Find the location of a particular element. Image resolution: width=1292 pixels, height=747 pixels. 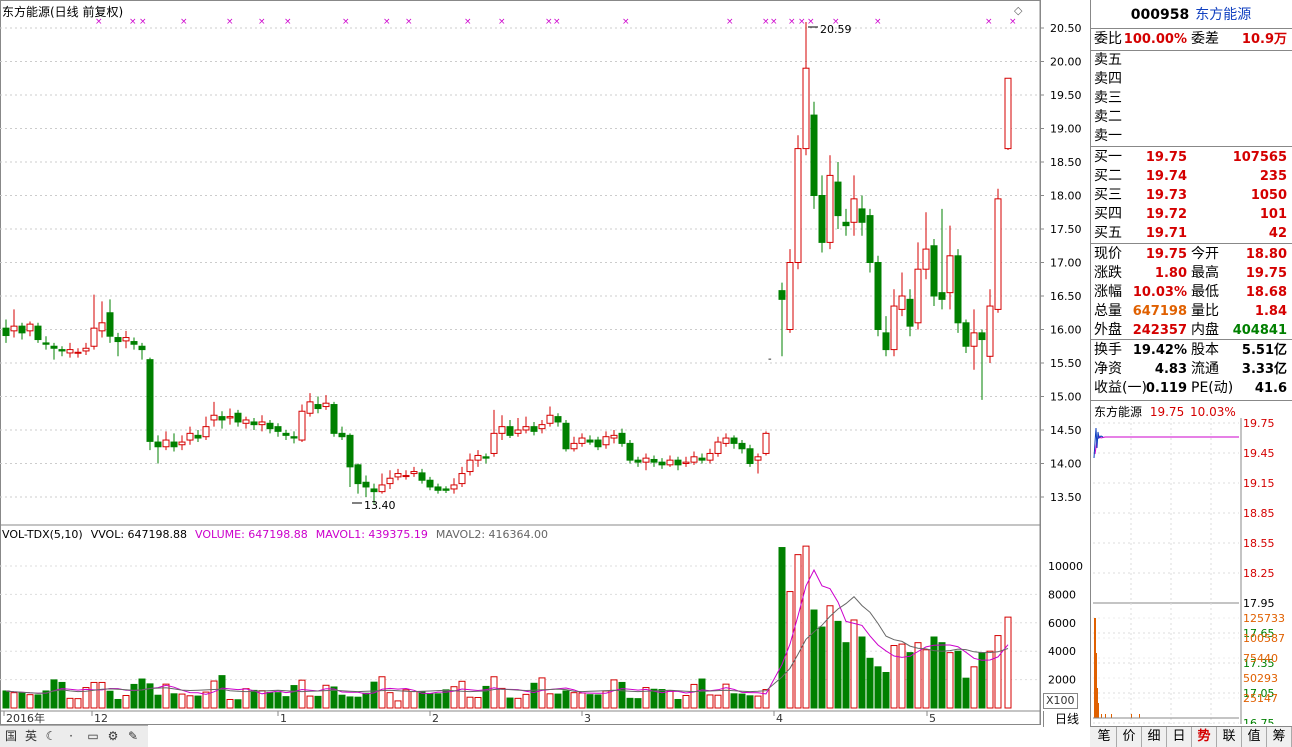

stat2-row-value2: 5.51亿 is located at coordinates (1264, 350).